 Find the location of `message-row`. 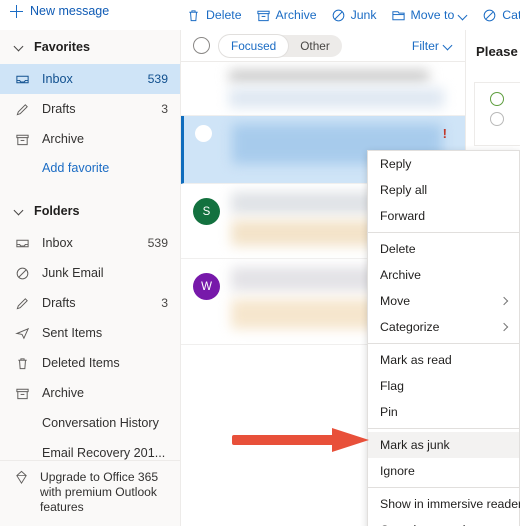

message-row is located at coordinates (323, 89).